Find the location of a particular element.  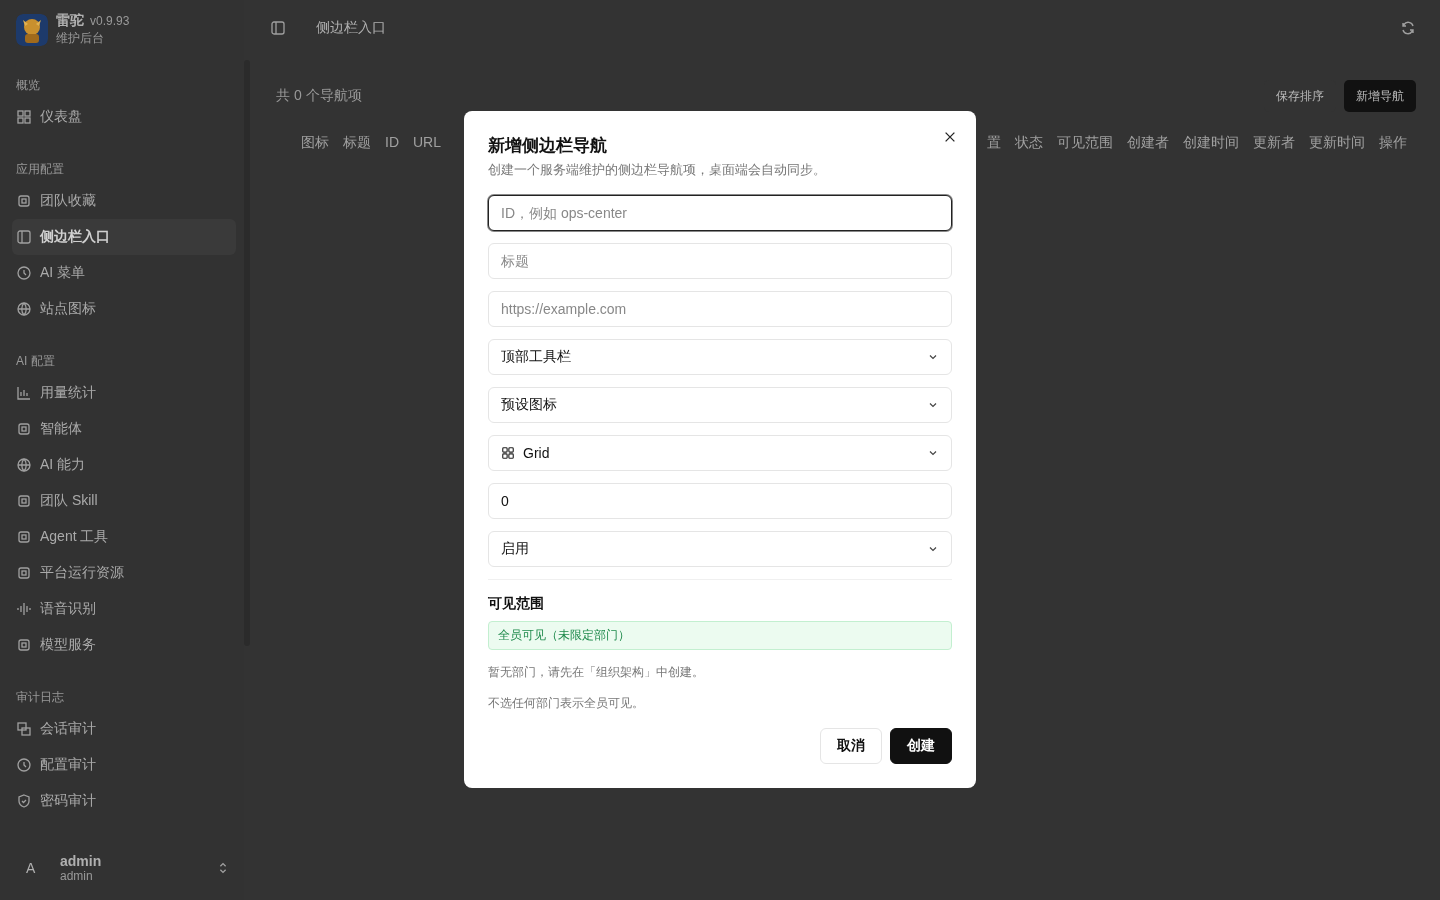

section-title: 审计日志 is located at coordinates (40, 697).